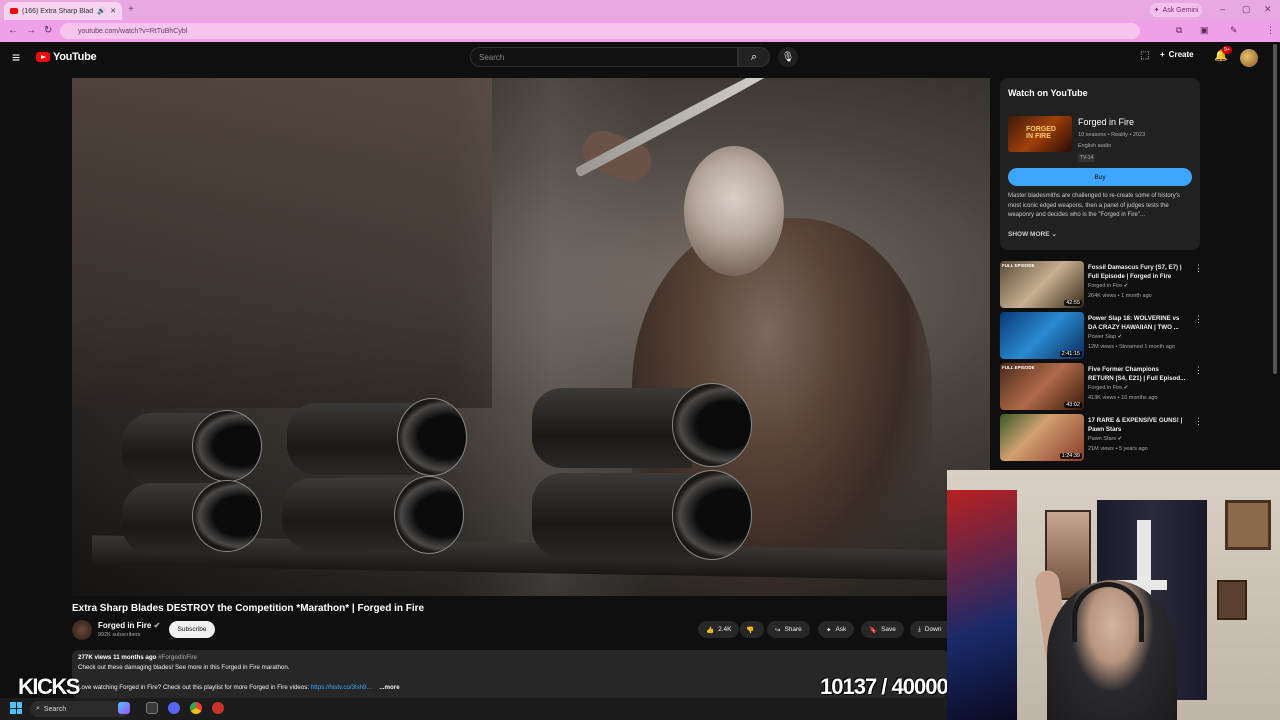 The image size is (1280, 720). What do you see at coordinates (933, 629) in the screenshot?
I see `download-label: Down` at bounding box center [933, 629].